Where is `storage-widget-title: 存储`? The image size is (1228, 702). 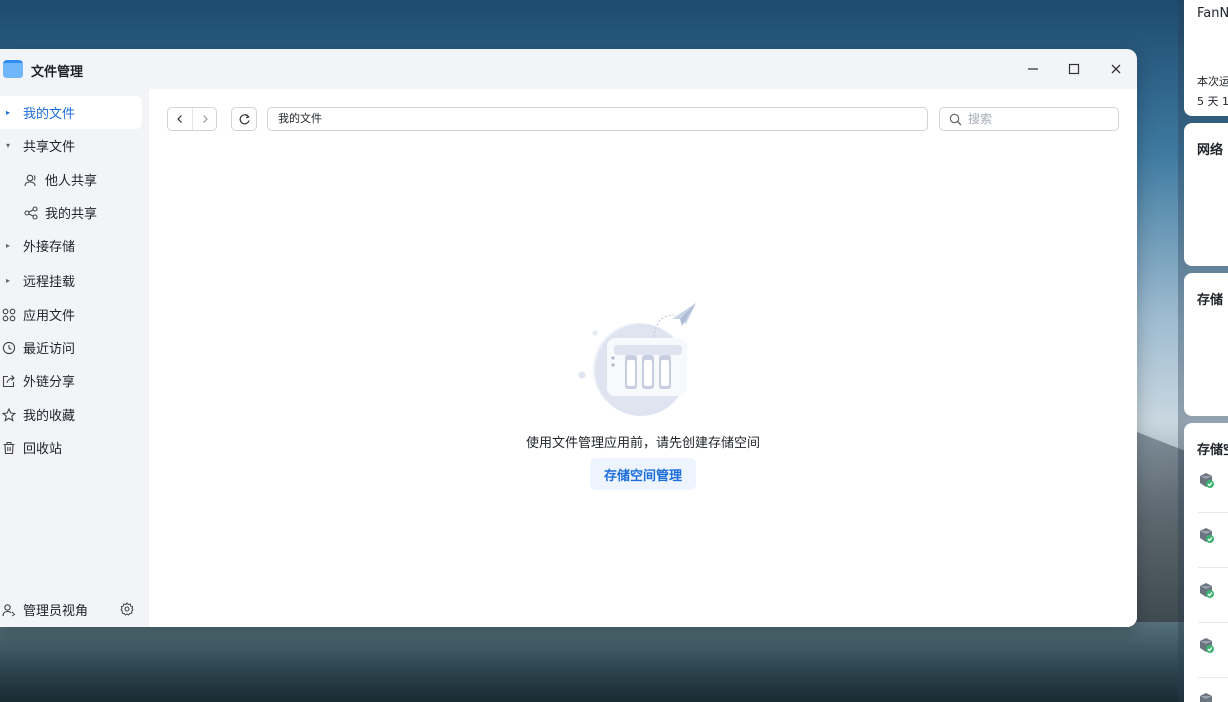
storage-widget-title: 存储 is located at coordinates (1210, 300).